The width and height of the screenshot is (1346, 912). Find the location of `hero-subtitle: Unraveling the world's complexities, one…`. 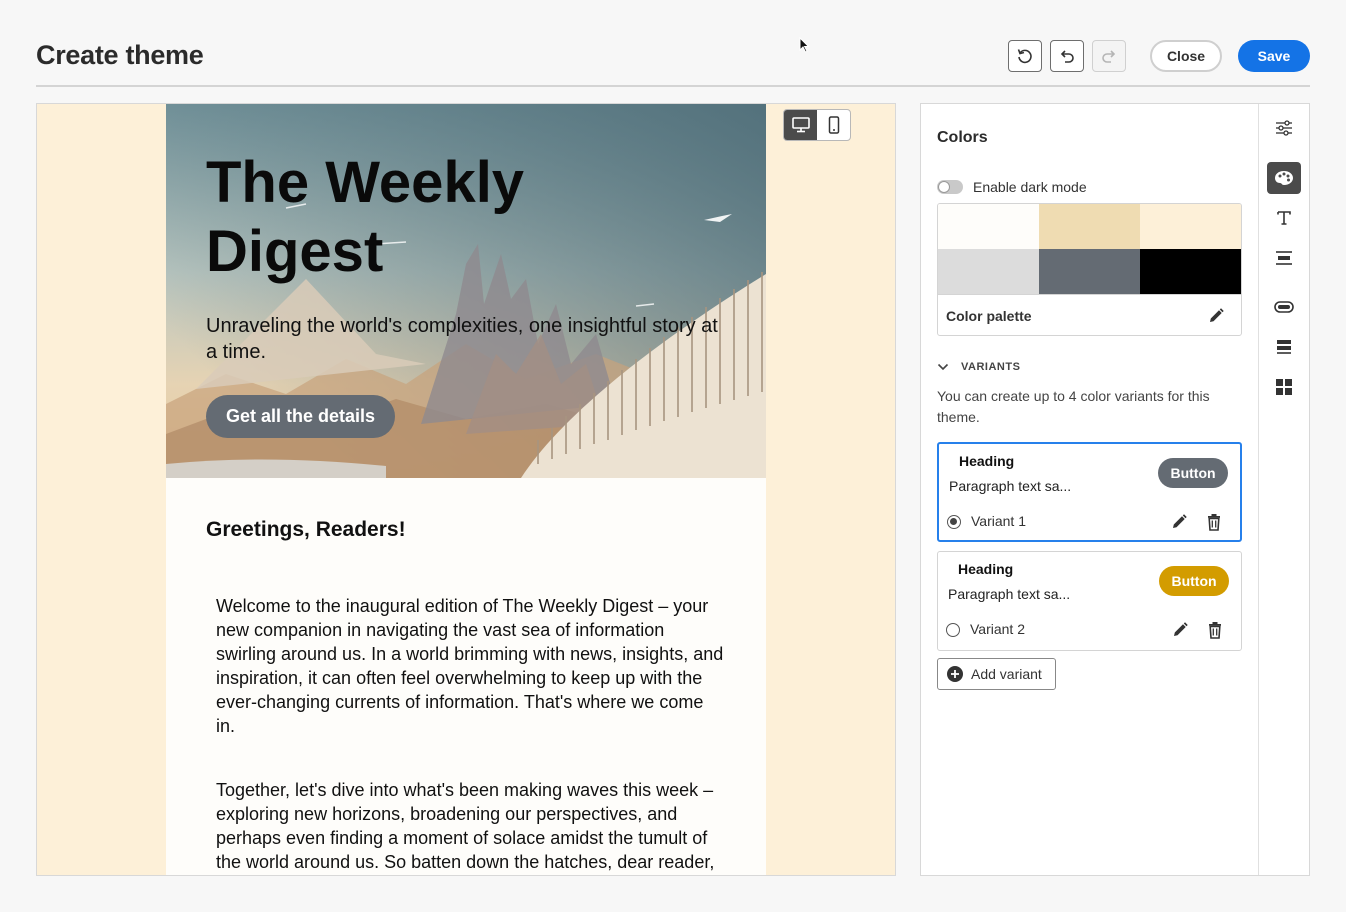

hero-subtitle: Unraveling the world's complexities, one… is located at coordinates (462, 339).